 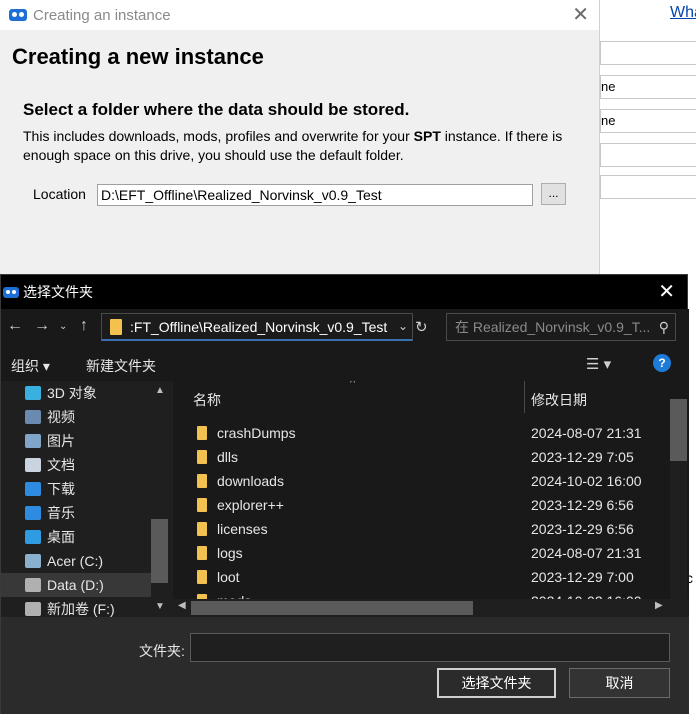 I want to click on file-name: downloads, so click(x=250, y=481).